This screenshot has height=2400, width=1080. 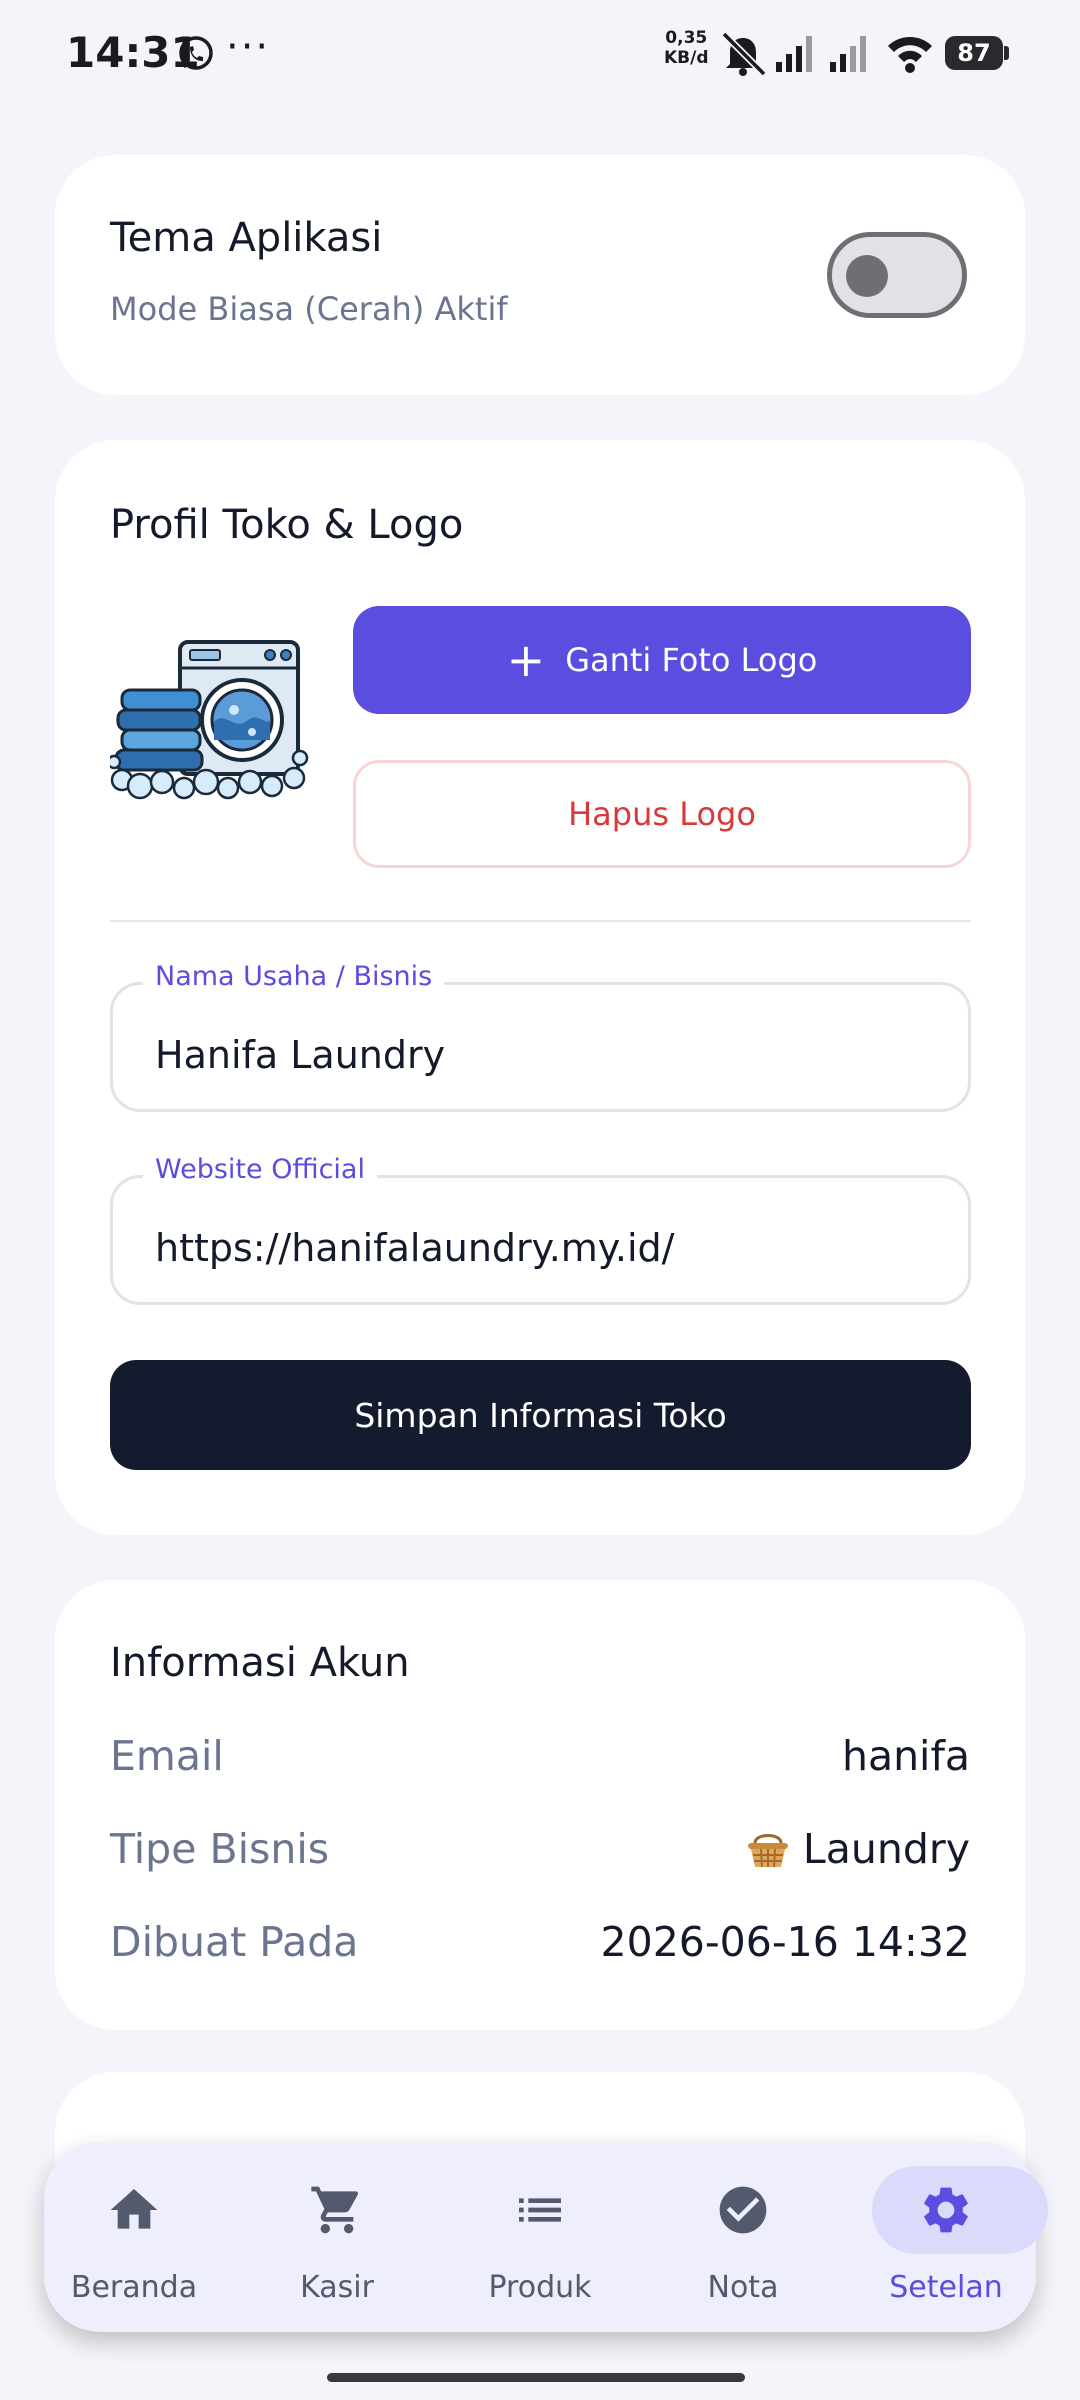 I want to click on website-label: Website Official, so click(x=260, y=1169).